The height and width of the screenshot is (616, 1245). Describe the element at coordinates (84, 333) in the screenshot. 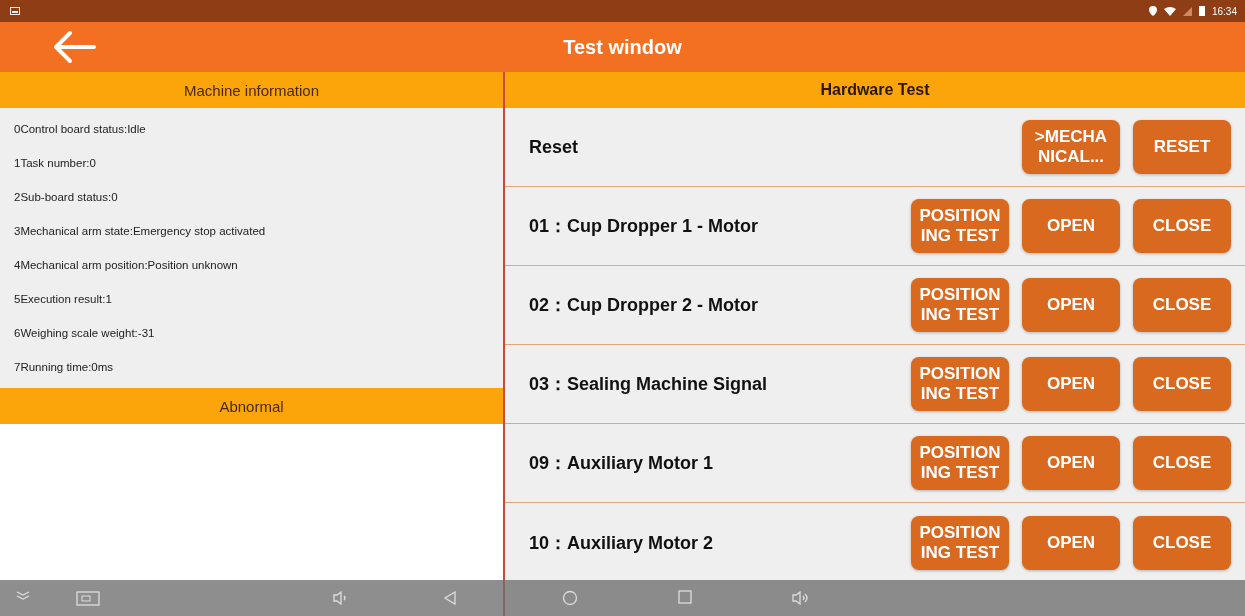

I see `info-text: 6Weighing scale weight:-31` at that location.